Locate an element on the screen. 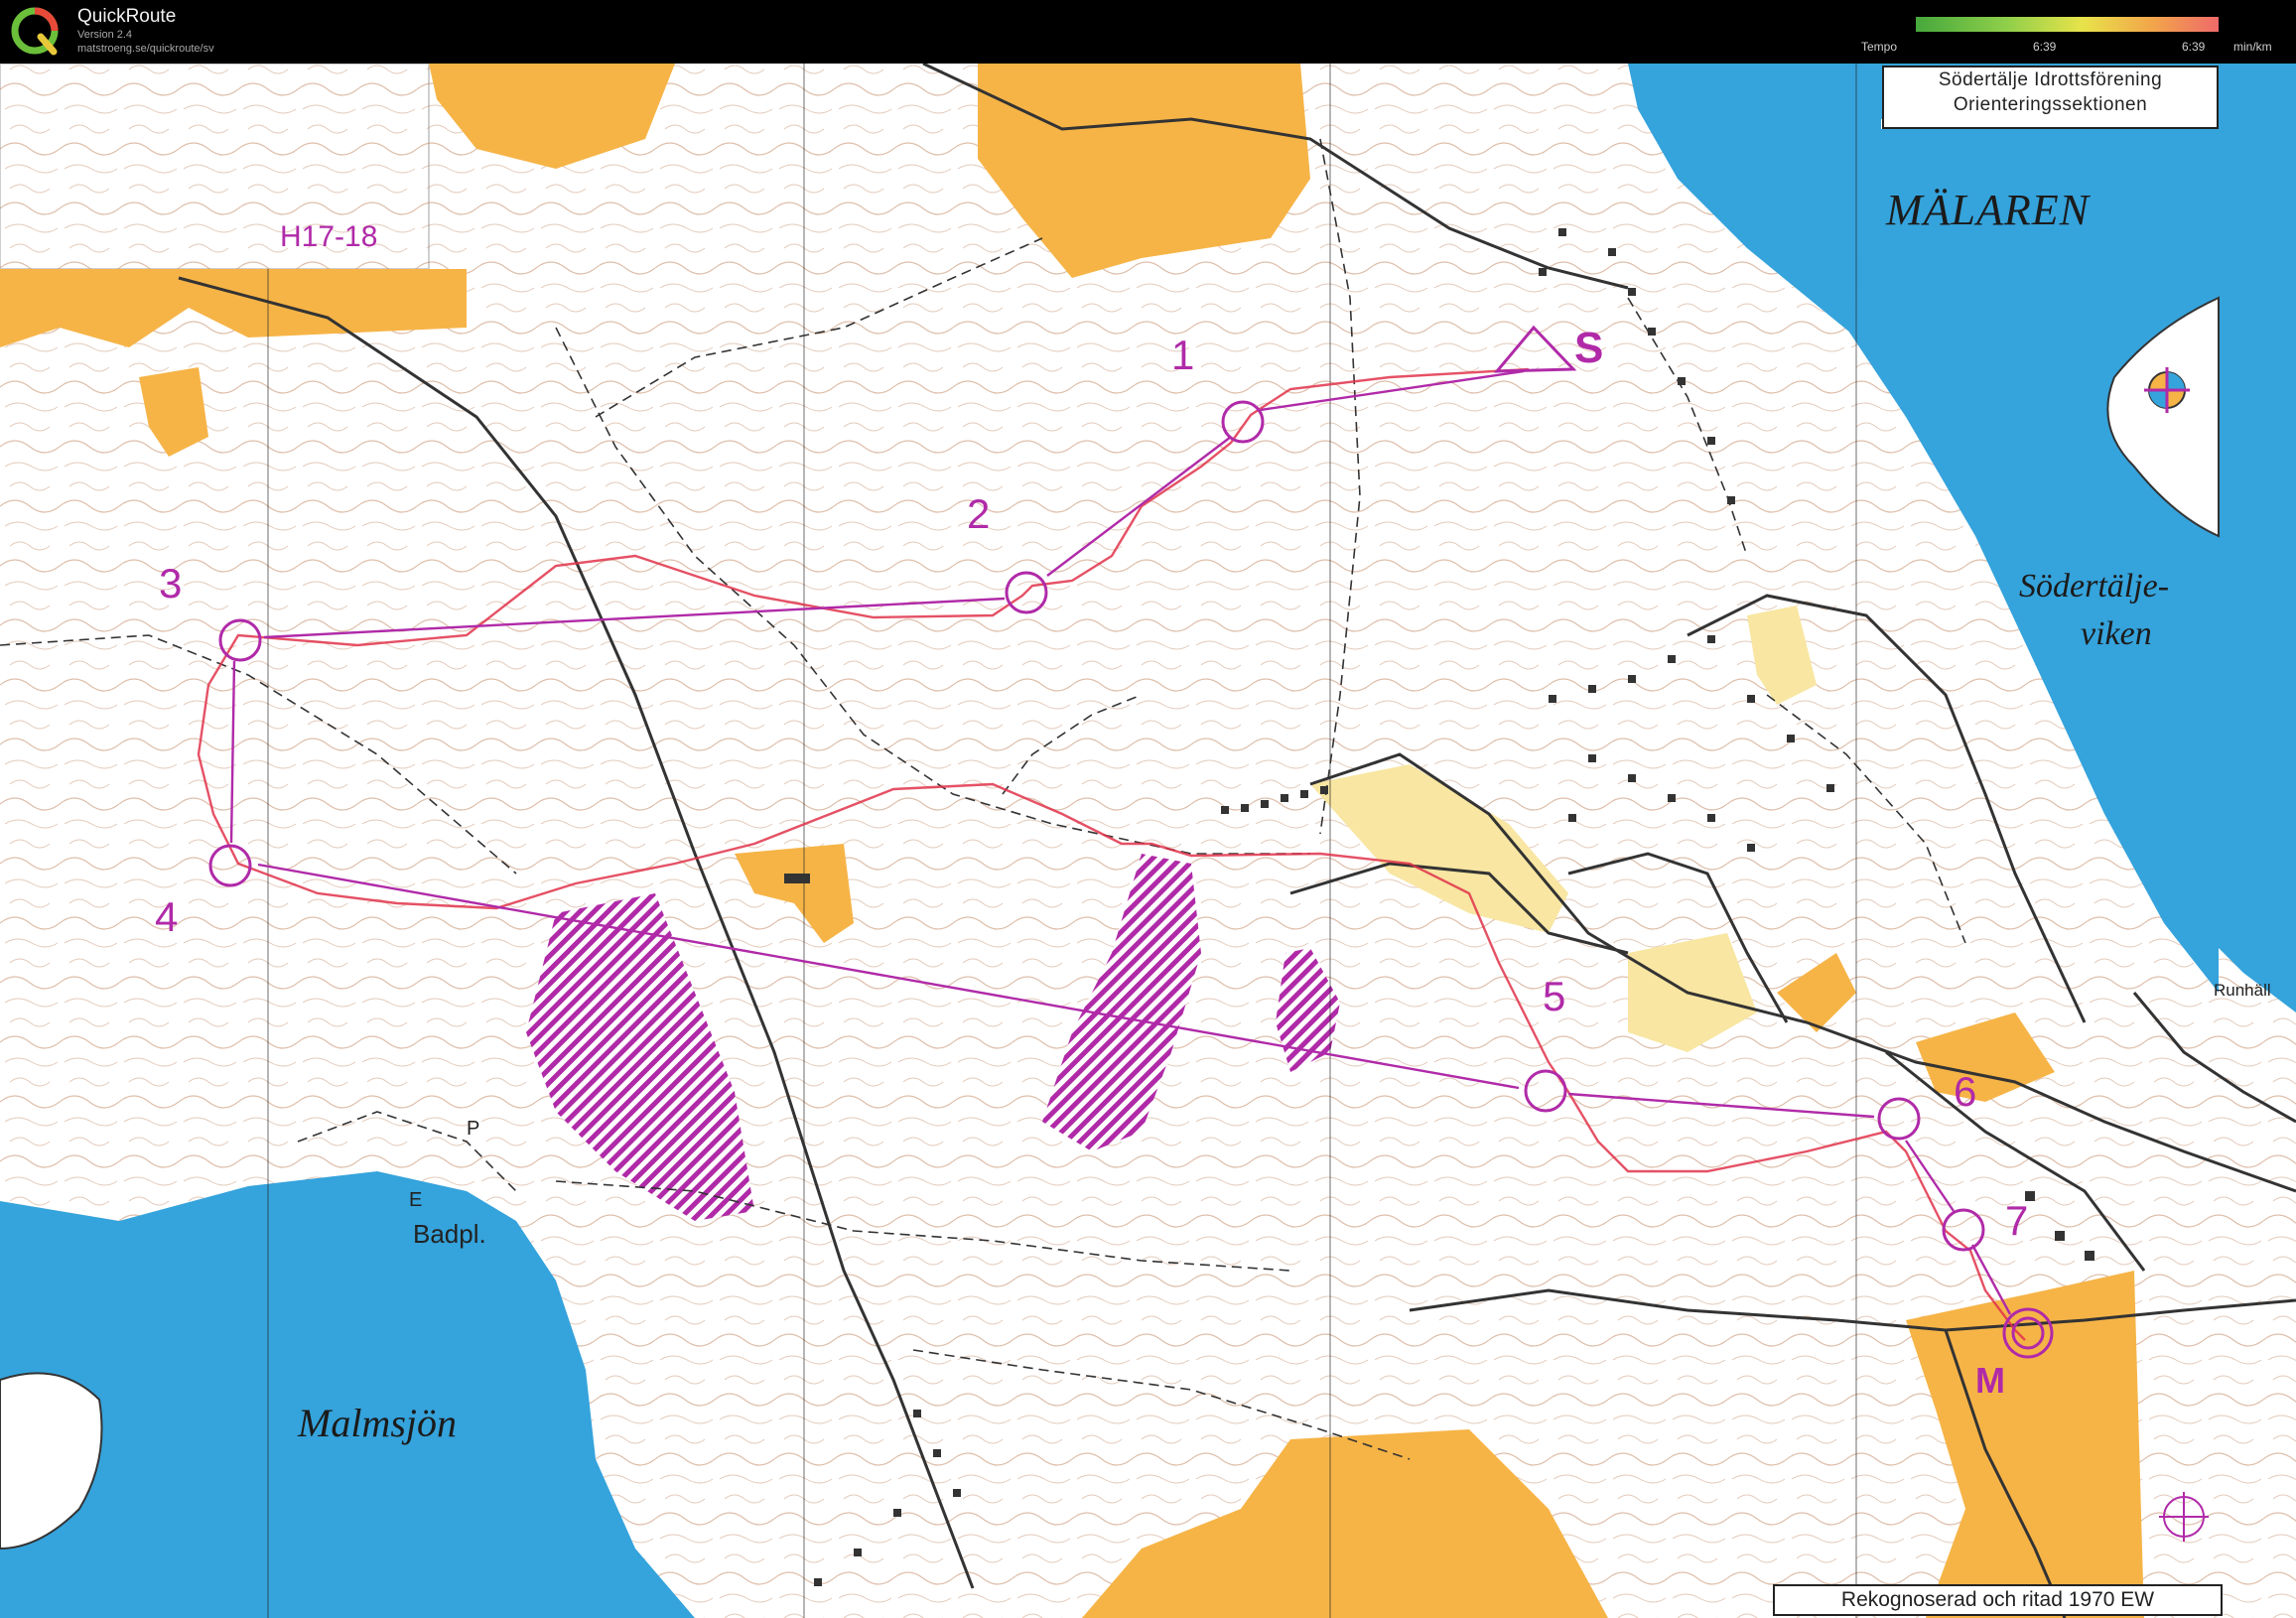 Image resolution: width=2296 pixels, height=1618 pixels. tempo-value-right: 6:39 is located at coordinates (2194, 47).